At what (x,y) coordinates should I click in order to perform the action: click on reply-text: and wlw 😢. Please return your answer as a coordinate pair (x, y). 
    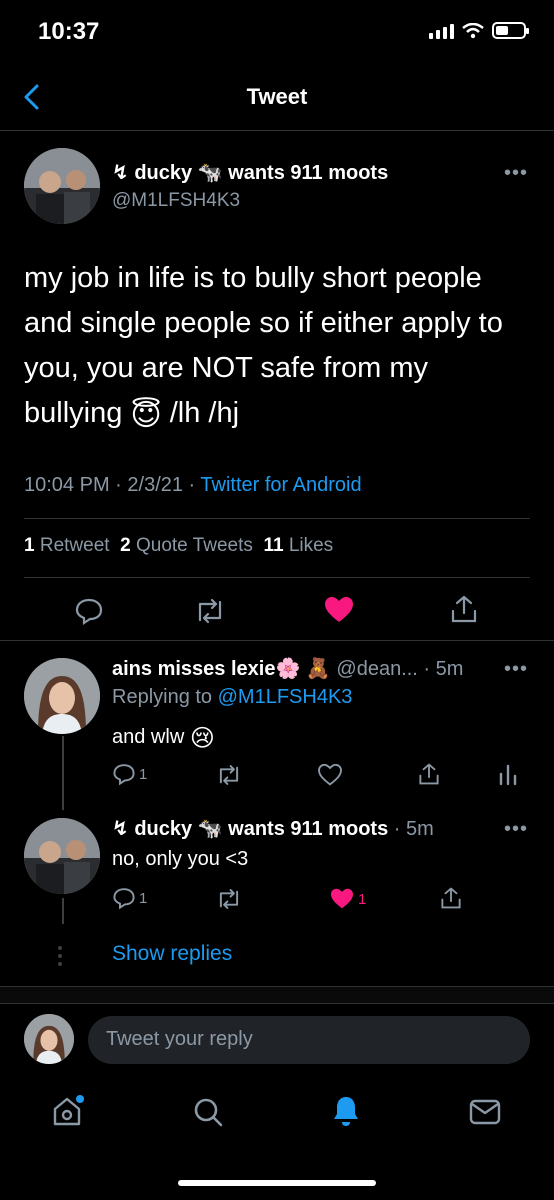
    Looking at the image, I should click on (163, 738).